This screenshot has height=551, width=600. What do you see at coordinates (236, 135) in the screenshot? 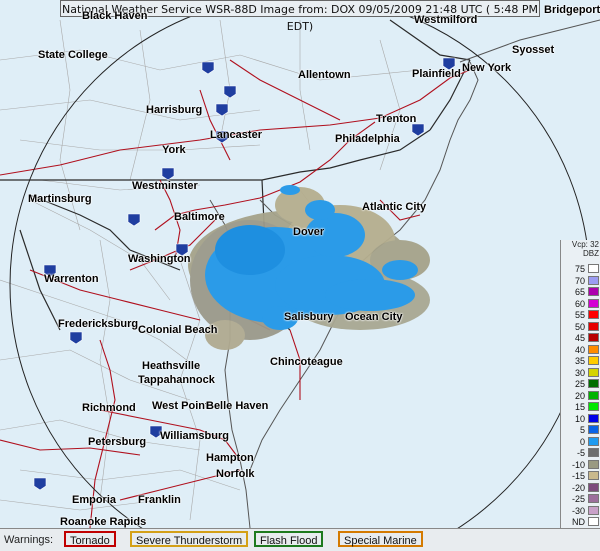
I see `city-label: Lancaster` at bounding box center [236, 135].